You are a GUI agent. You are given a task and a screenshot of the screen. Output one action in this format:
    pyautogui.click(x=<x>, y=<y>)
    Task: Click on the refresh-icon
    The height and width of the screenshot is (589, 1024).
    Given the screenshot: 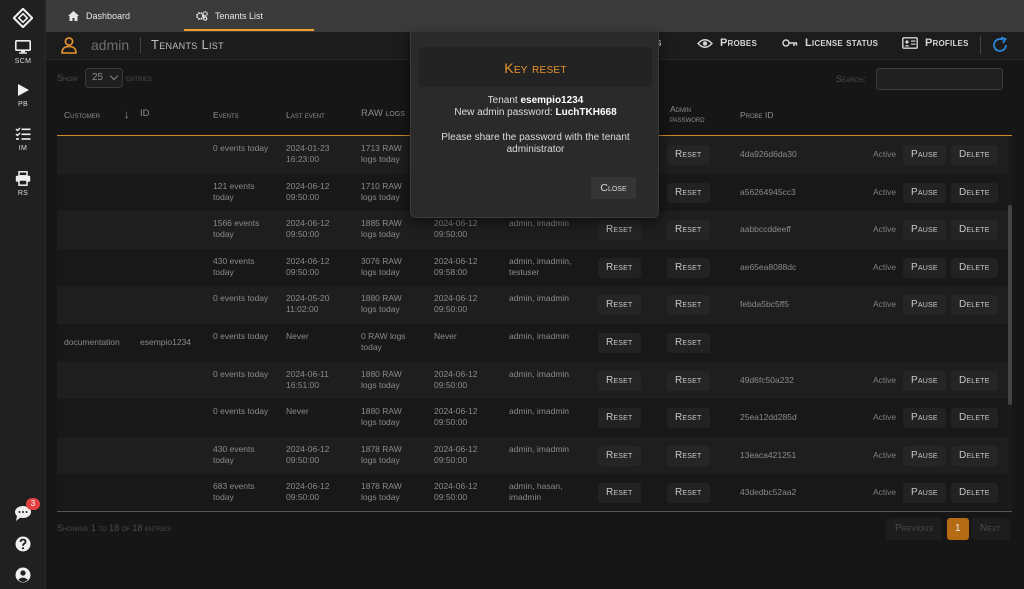 What is the action you would take?
    pyautogui.click(x=1000, y=45)
    